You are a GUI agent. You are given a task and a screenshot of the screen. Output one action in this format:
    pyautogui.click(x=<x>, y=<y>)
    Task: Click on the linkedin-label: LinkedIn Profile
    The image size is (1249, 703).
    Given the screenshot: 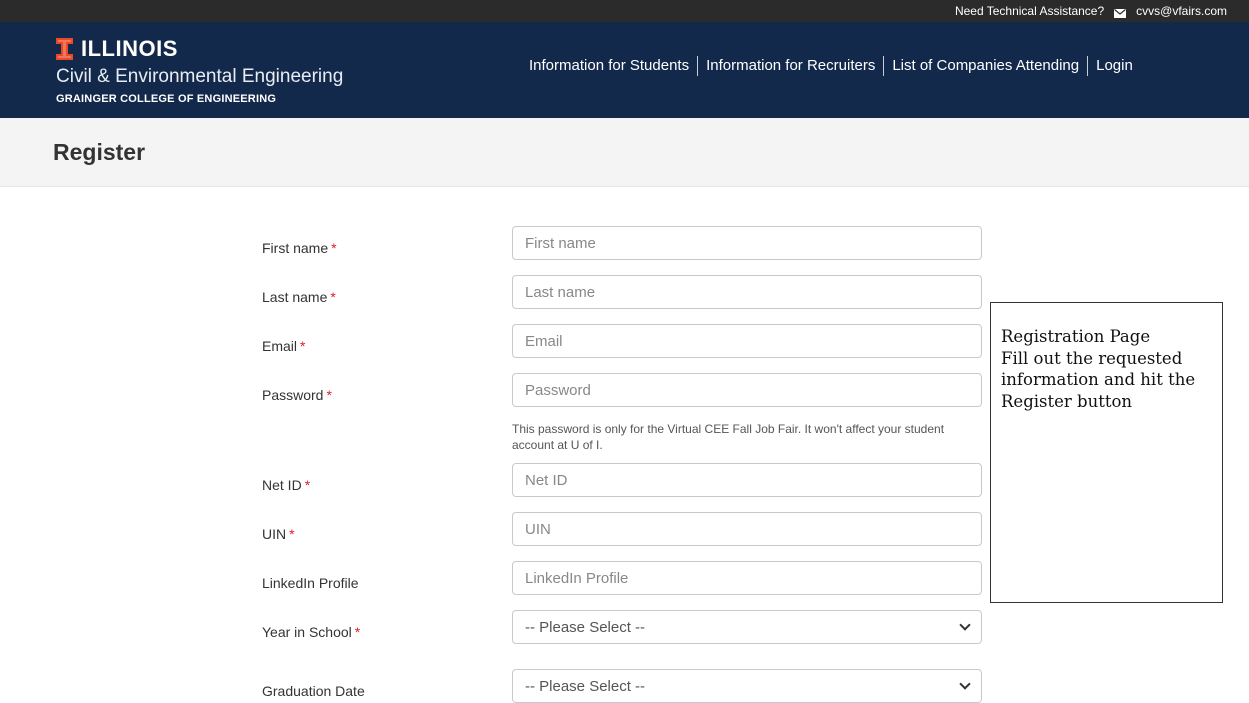 What is the action you would take?
    pyautogui.click(x=310, y=583)
    